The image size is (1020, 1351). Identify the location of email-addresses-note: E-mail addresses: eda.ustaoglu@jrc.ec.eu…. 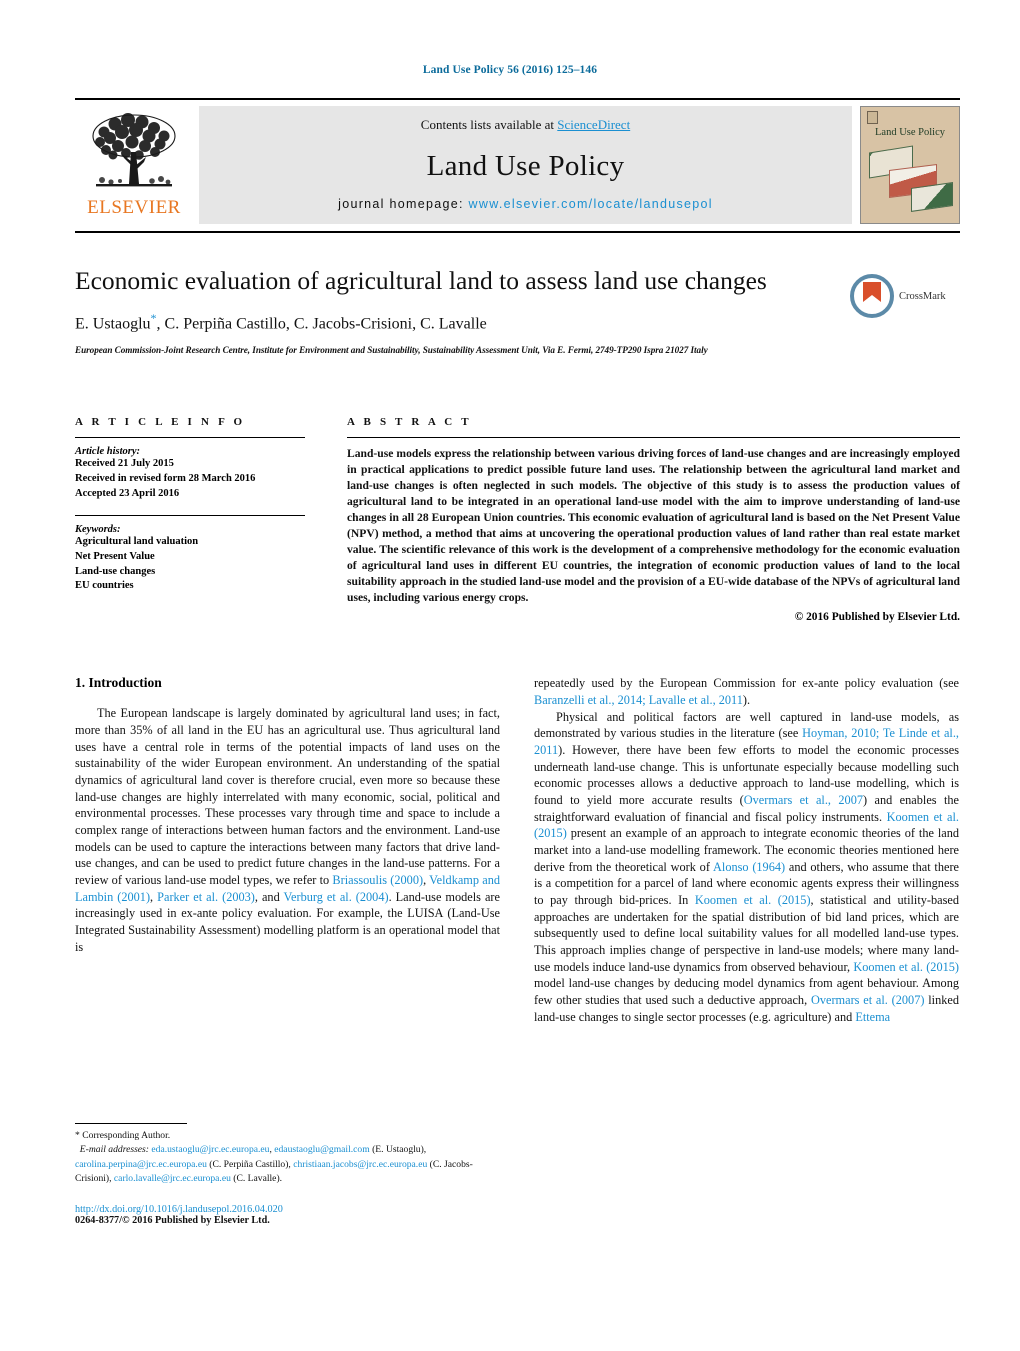
(274, 1164).